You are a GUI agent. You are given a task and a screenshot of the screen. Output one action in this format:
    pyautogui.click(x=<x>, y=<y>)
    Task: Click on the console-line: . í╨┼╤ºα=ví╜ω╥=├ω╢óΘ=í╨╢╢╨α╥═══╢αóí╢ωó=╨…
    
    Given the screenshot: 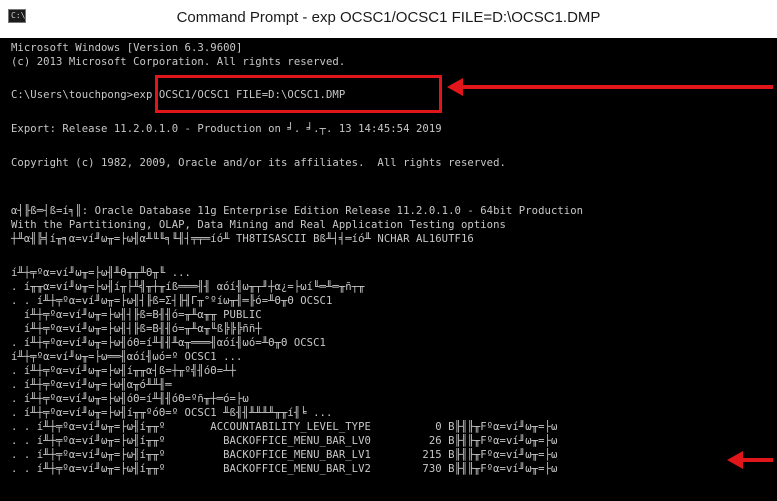 What is the action you would take?
    pyautogui.click(x=168, y=343)
    